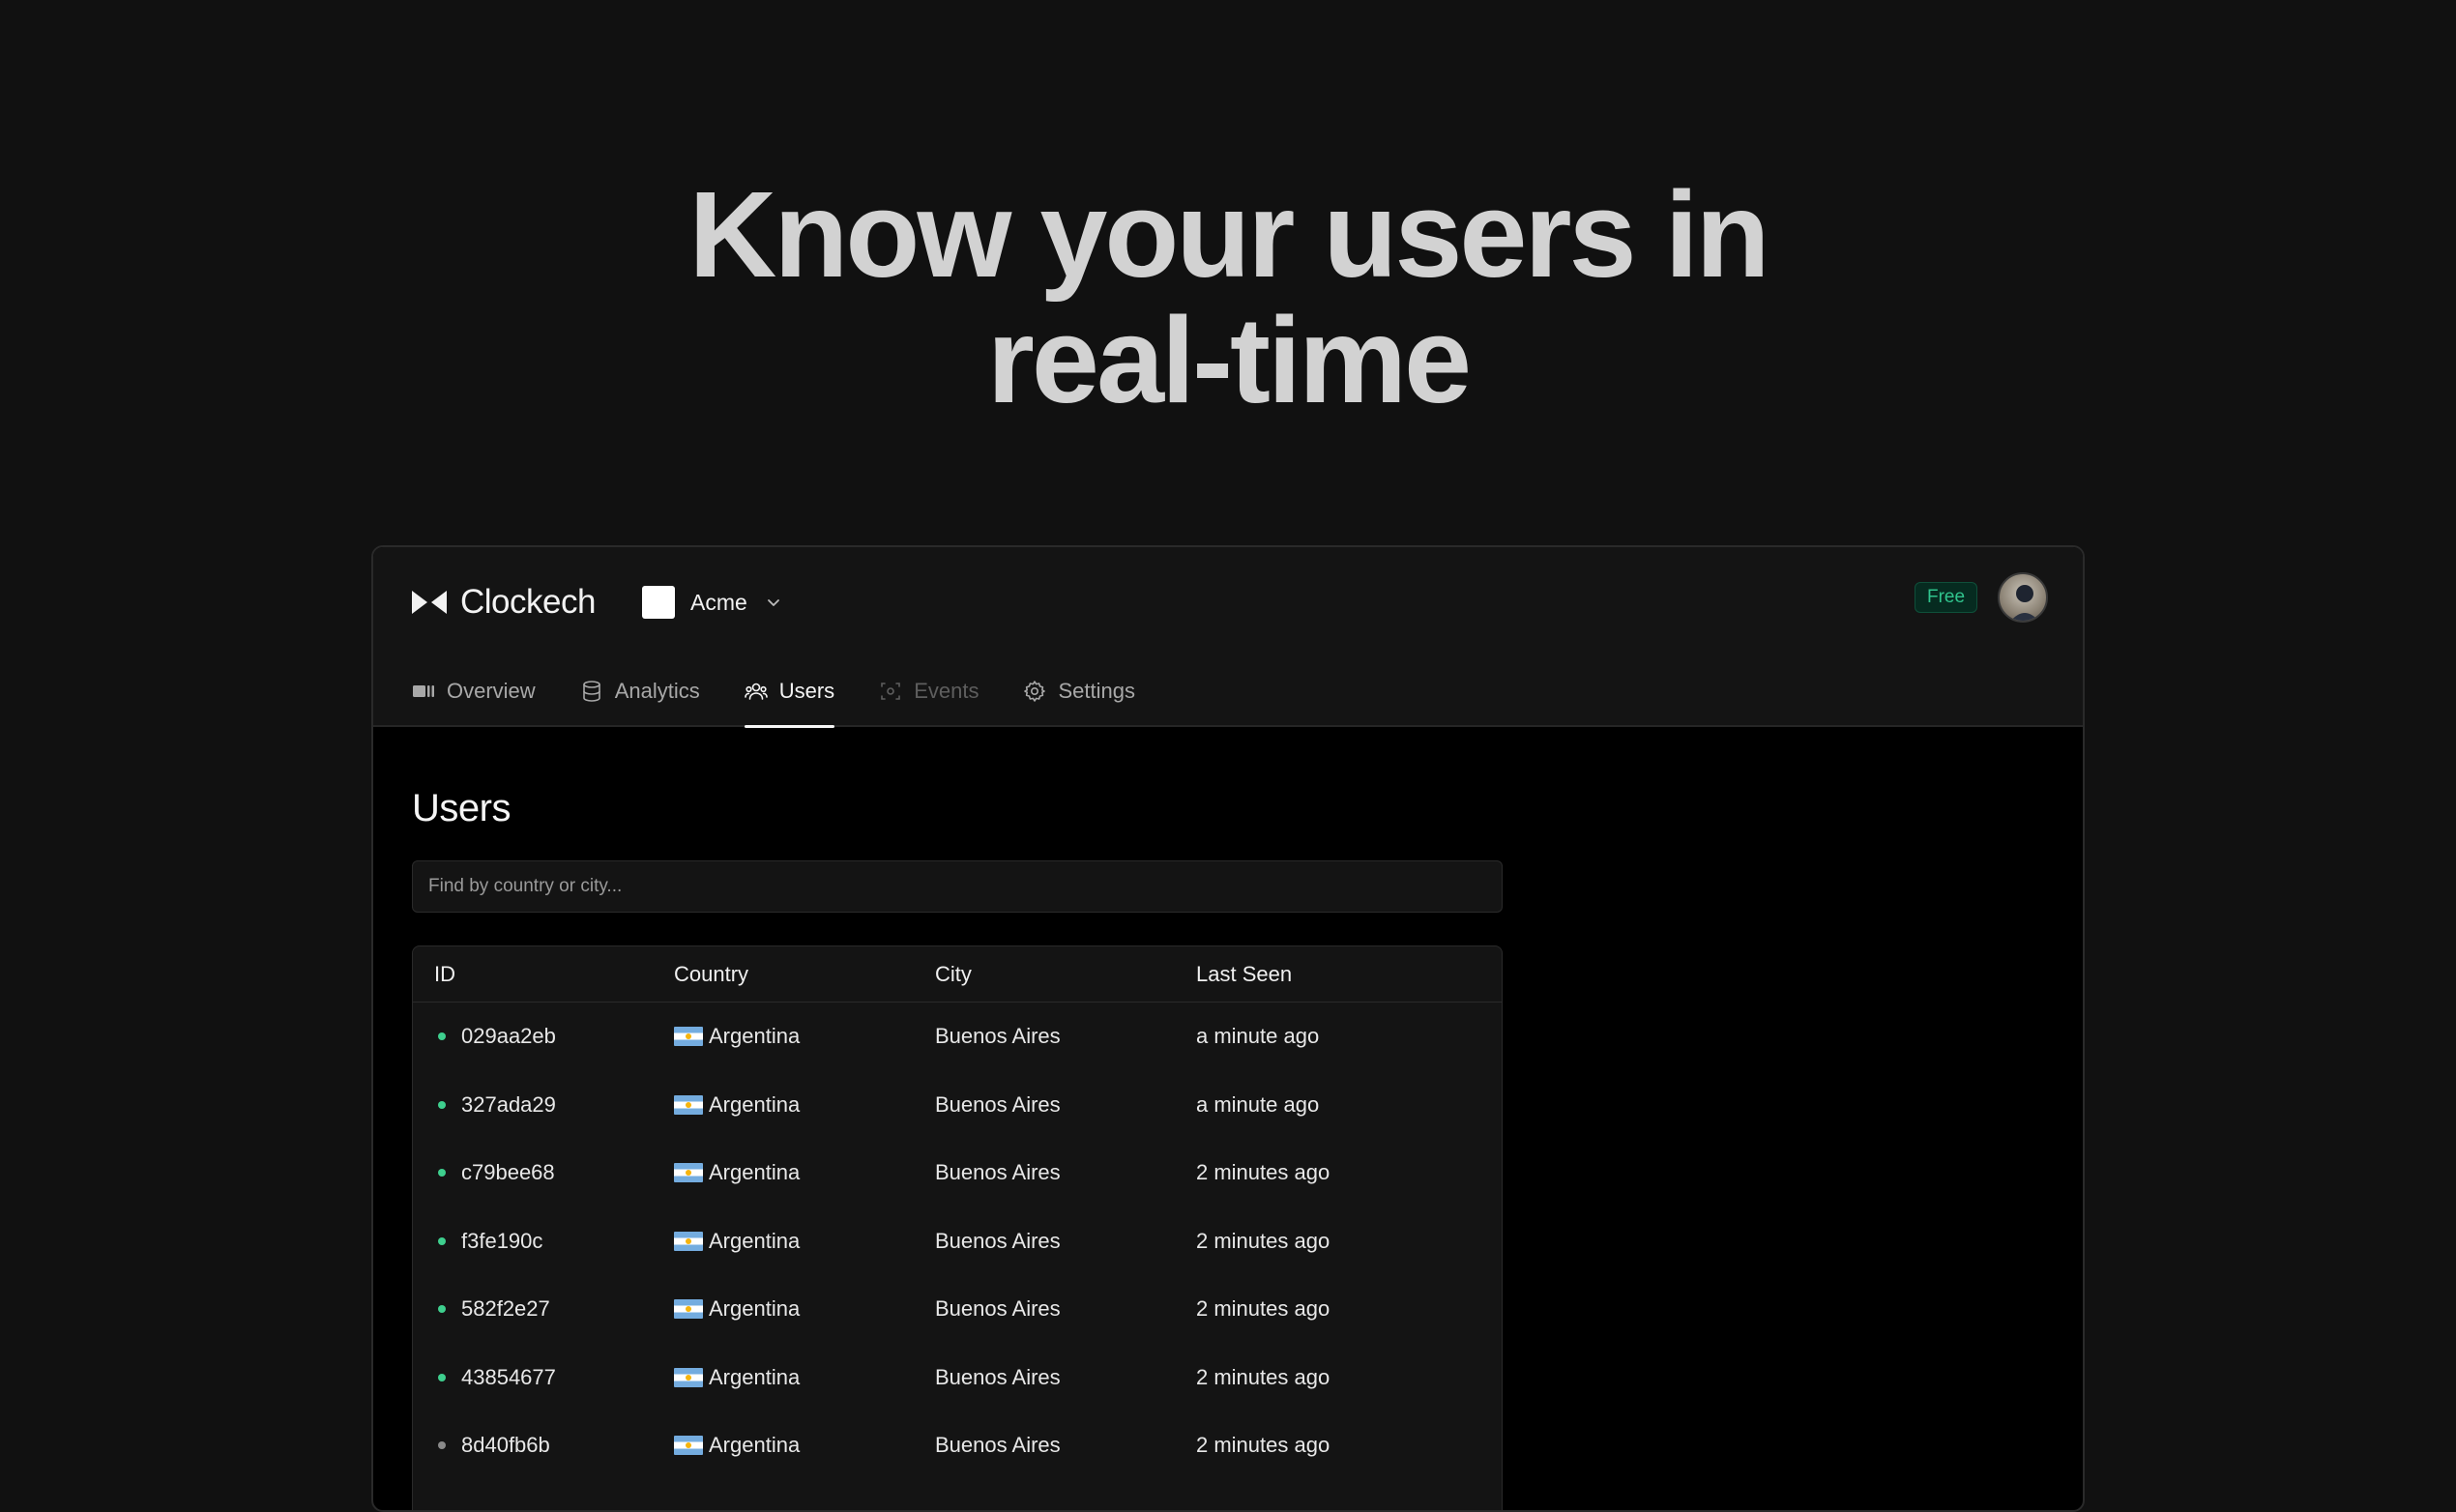 The image size is (2456, 1512). I want to click on overview-icon, so click(423, 691).